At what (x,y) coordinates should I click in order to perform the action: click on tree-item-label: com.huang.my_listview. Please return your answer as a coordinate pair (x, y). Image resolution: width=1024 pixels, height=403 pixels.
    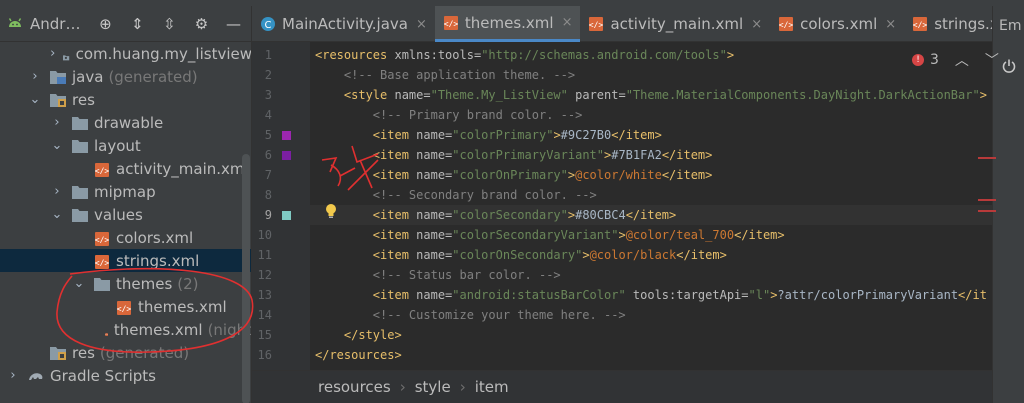
    Looking at the image, I should click on (163, 53).